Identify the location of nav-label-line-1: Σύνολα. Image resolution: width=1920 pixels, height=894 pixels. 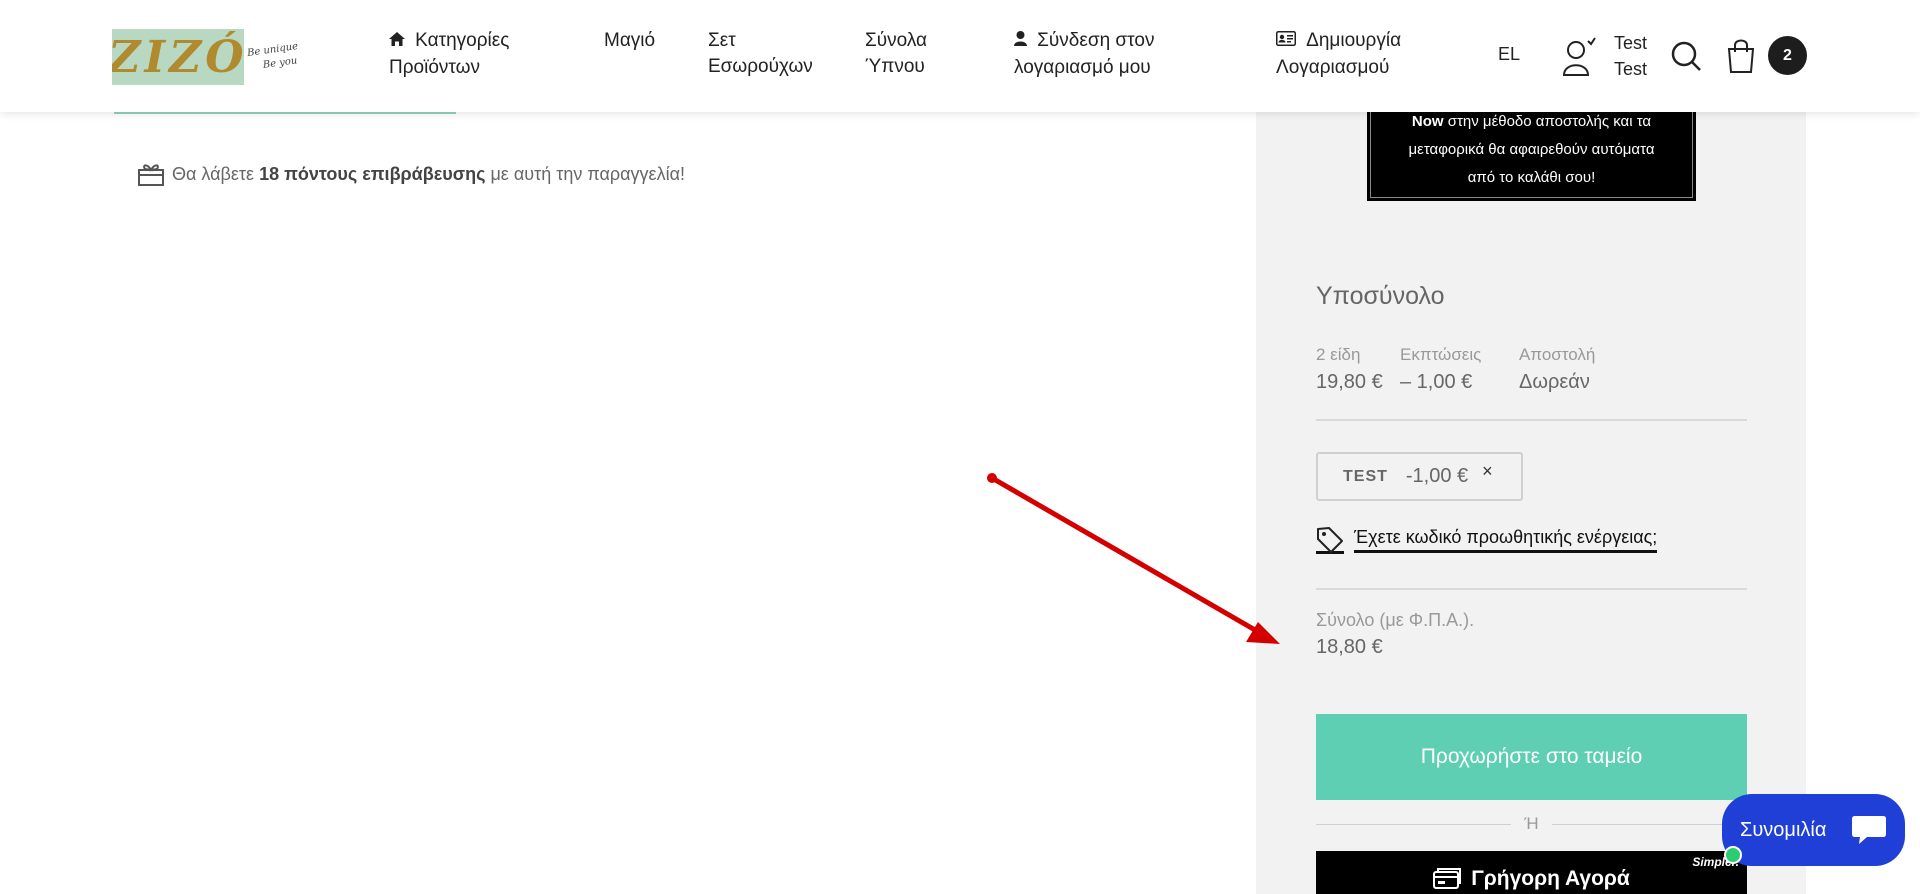
(896, 40).